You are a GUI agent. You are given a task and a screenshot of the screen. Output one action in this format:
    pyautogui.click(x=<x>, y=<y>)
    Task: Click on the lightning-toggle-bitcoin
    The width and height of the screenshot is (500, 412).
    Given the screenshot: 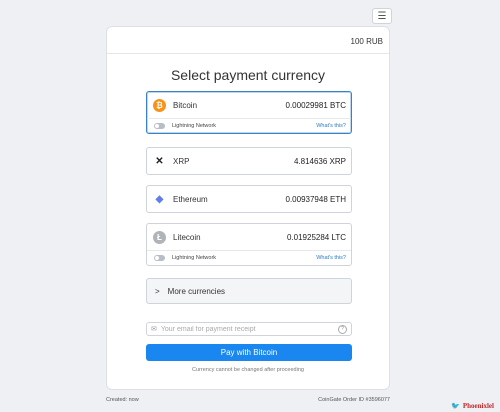 What is the action you would take?
    pyautogui.click(x=159, y=126)
    